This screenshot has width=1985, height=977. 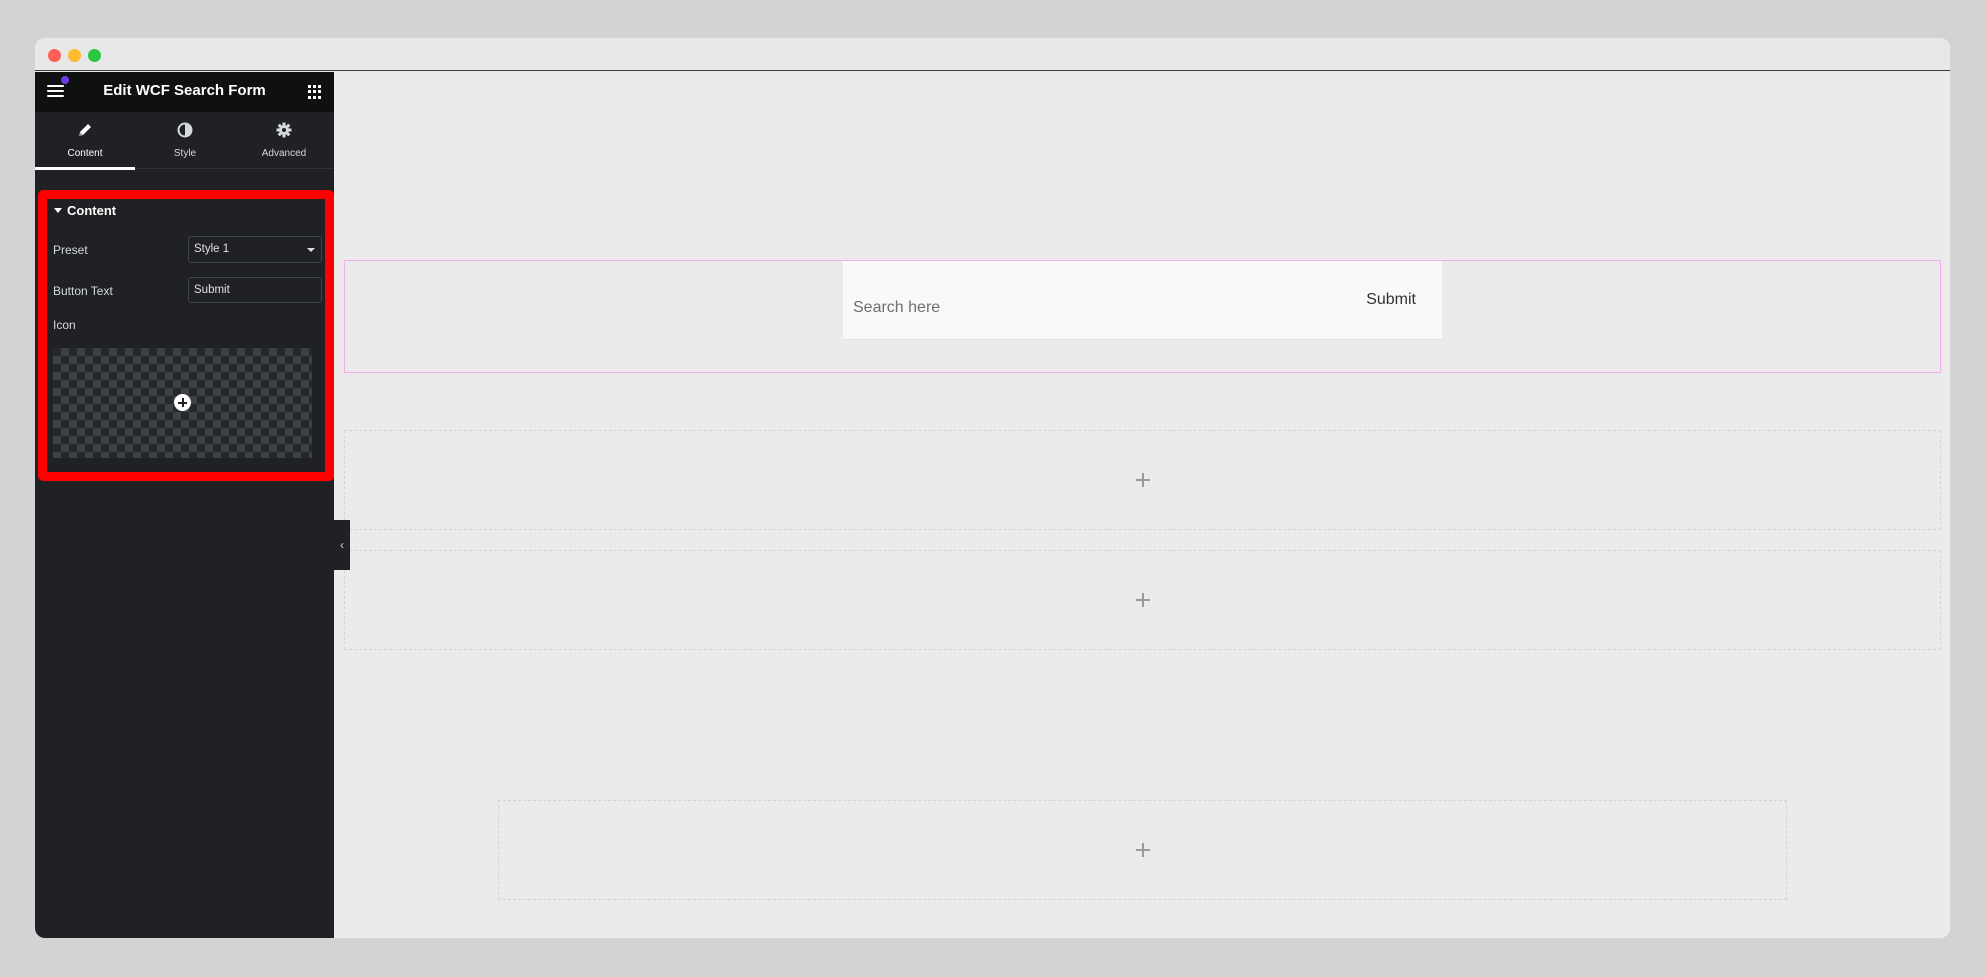 I want to click on tab-advanced-label: Advanced, so click(x=284, y=153).